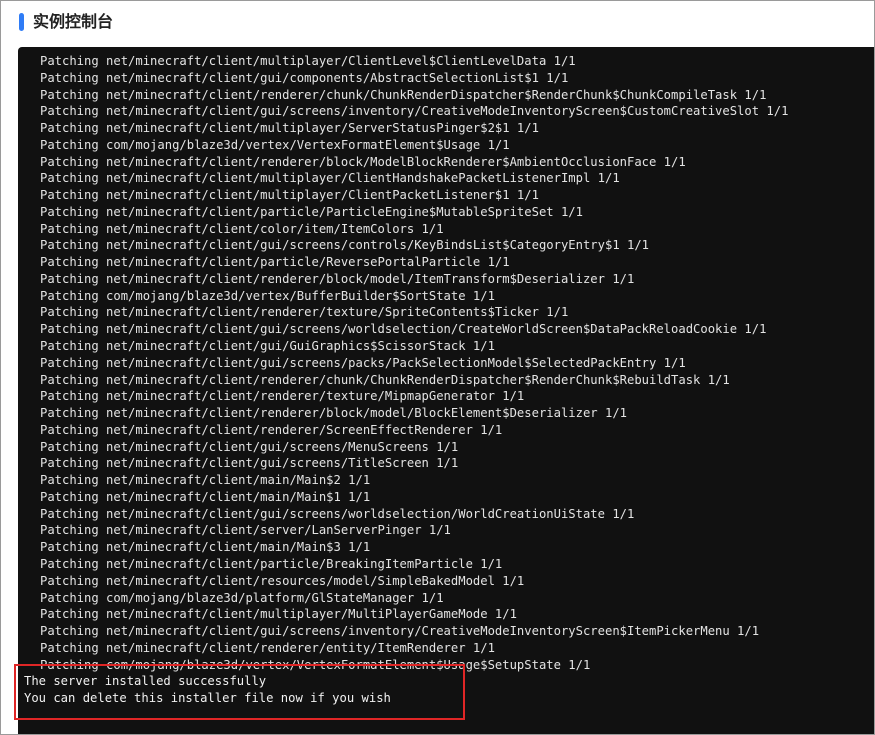 This screenshot has height=735, width=875. What do you see at coordinates (73, 21) in the screenshot?
I see `page-title: 实例控制台` at bounding box center [73, 21].